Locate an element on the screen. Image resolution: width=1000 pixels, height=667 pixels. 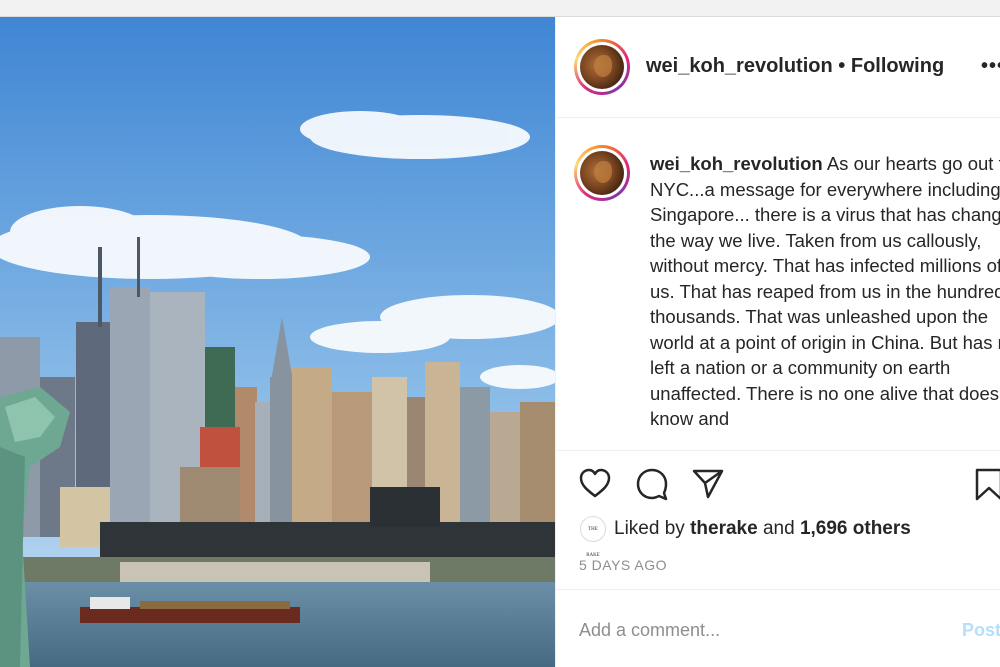
comment-bar: Add a comment... Post is located at coordinates (778, 628).